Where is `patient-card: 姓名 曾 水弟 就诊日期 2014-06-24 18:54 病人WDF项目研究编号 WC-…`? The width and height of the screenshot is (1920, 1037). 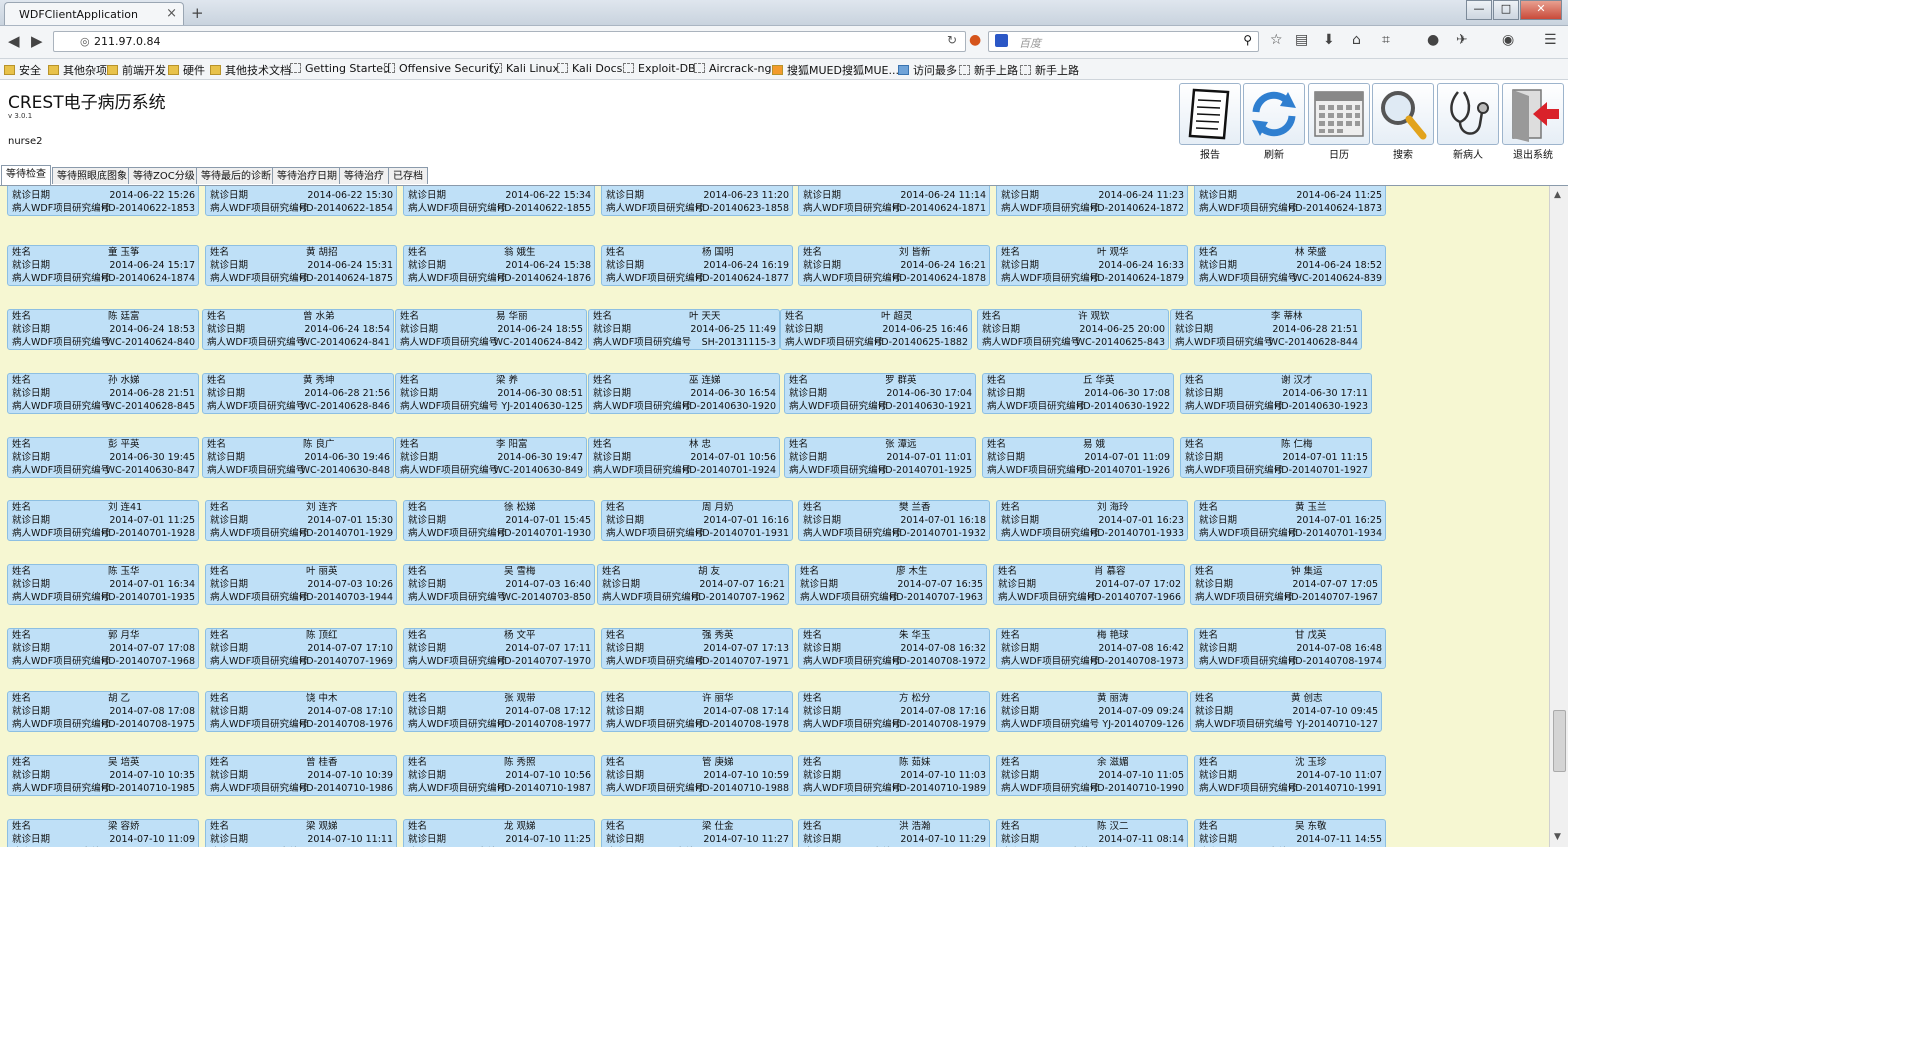
patient-card: 姓名 曾 水弟 就诊日期 2014-06-24 18:54 病人WDF项目研究编号 WC-… is located at coordinates (298, 329).